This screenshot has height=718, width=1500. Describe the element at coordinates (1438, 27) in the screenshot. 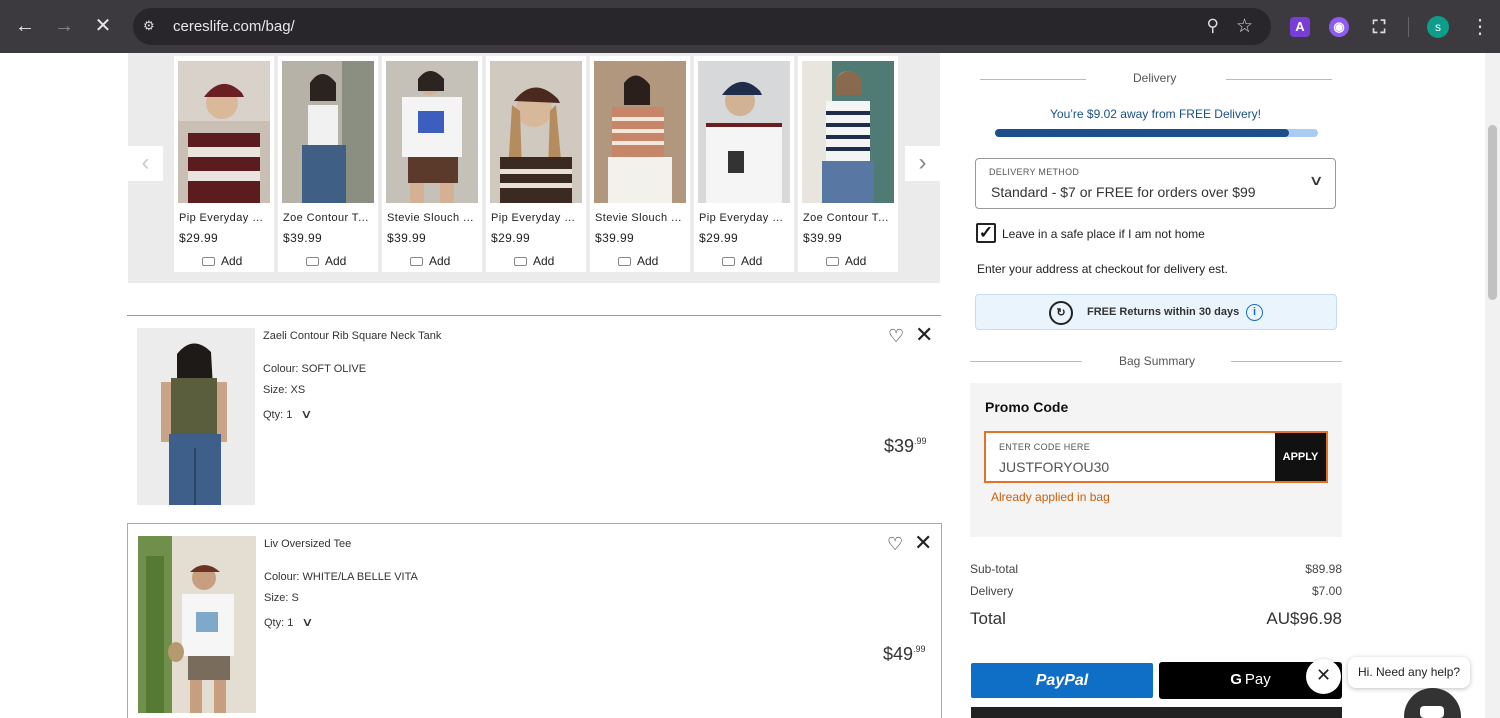

I see `profile-avatar: s` at that location.